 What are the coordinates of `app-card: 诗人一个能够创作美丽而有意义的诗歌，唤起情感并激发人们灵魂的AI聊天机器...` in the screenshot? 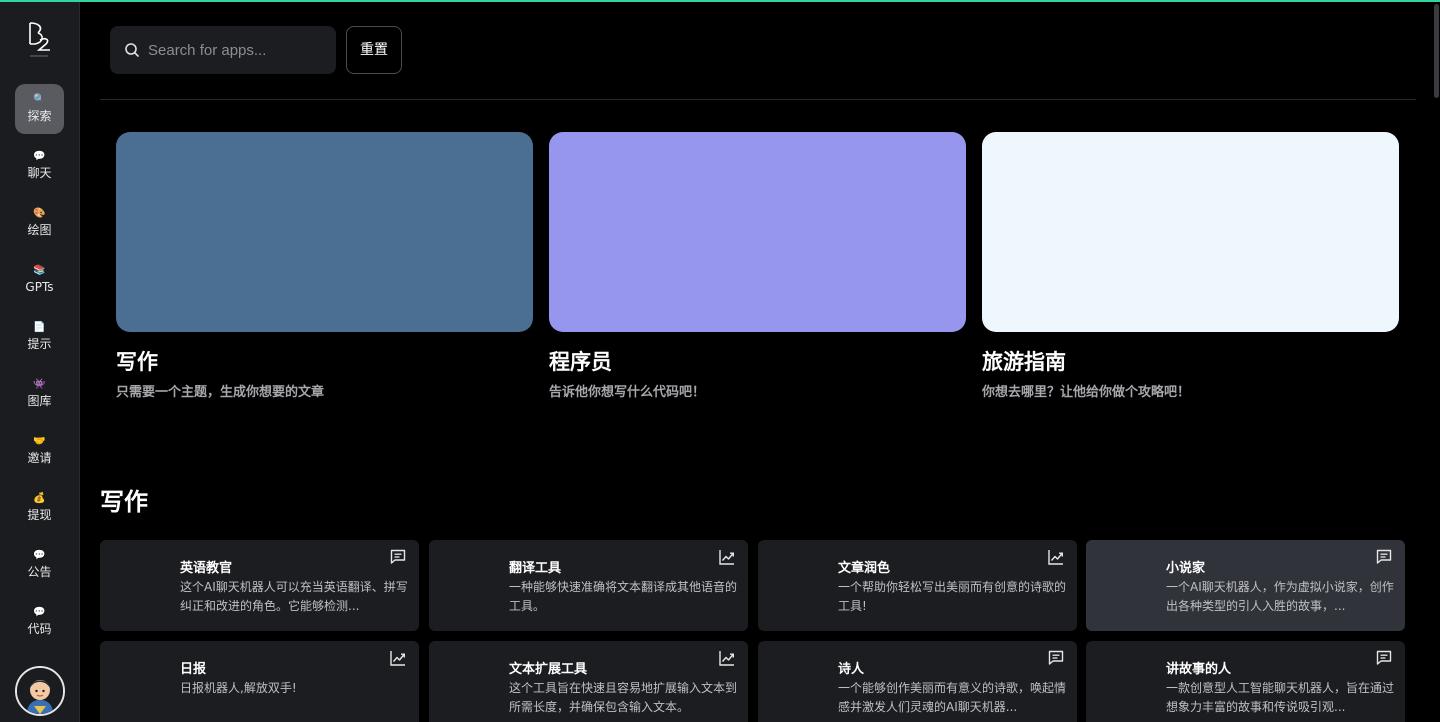 It's located at (917, 681).